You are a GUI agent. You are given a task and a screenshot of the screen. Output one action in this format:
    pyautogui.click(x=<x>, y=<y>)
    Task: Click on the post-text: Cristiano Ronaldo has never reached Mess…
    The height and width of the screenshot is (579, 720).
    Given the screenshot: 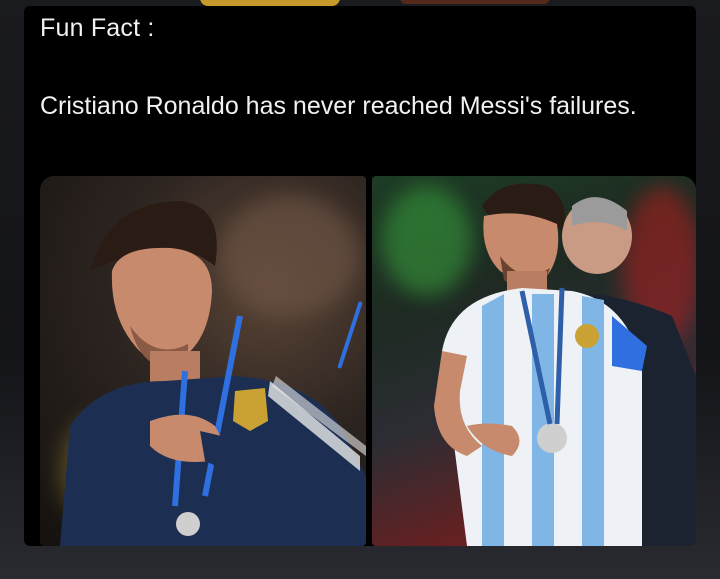 What is the action you would take?
    pyautogui.click(x=338, y=106)
    